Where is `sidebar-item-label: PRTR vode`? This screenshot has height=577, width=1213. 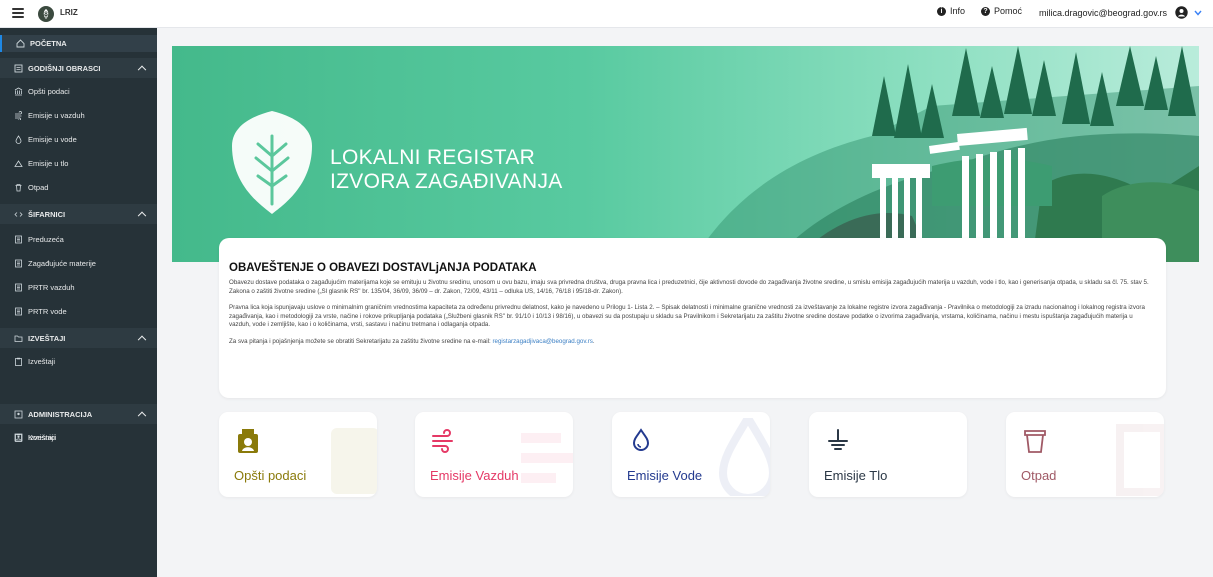 sidebar-item-label: PRTR vode is located at coordinates (47, 311).